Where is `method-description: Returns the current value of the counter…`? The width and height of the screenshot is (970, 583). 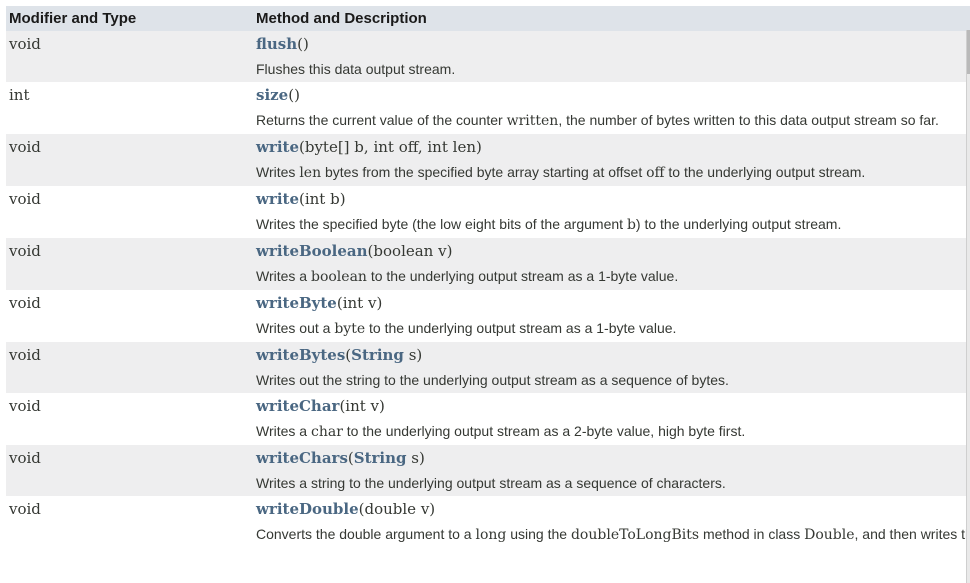
method-description: Returns the current value of the counter… is located at coordinates (613, 118).